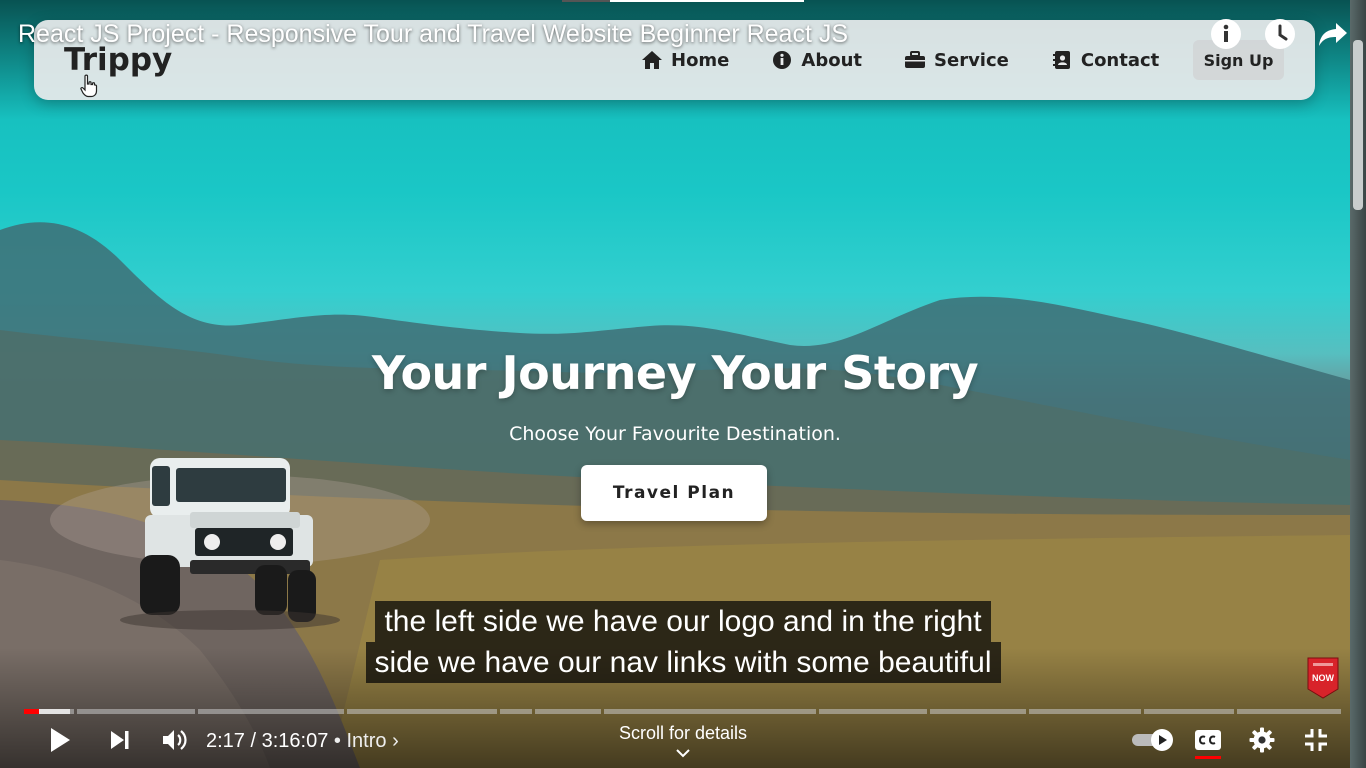 The image size is (1366, 768). I want to click on nav-link-label: Home, so click(700, 60).